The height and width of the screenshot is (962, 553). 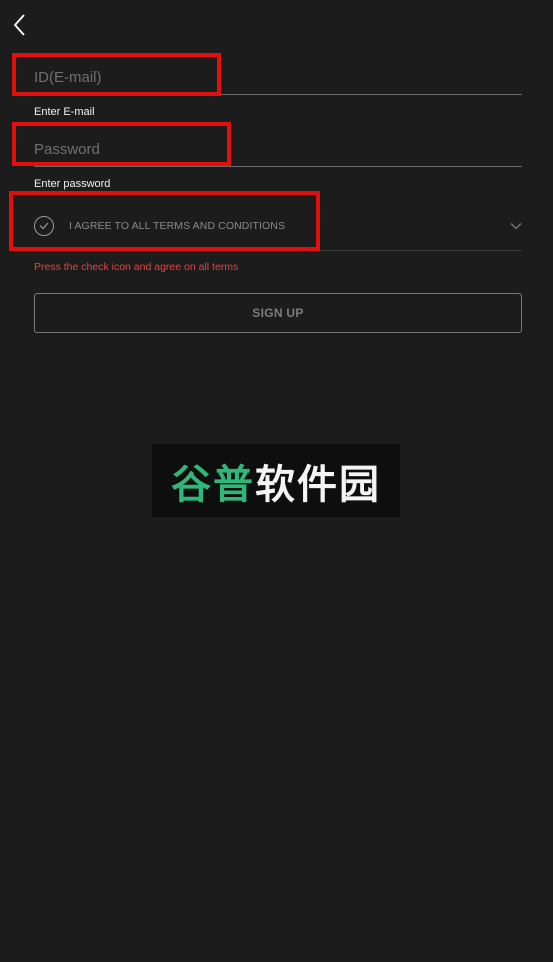 What do you see at coordinates (278, 313) in the screenshot?
I see `sign-up-button: SIGN UP` at bounding box center [278, 313].